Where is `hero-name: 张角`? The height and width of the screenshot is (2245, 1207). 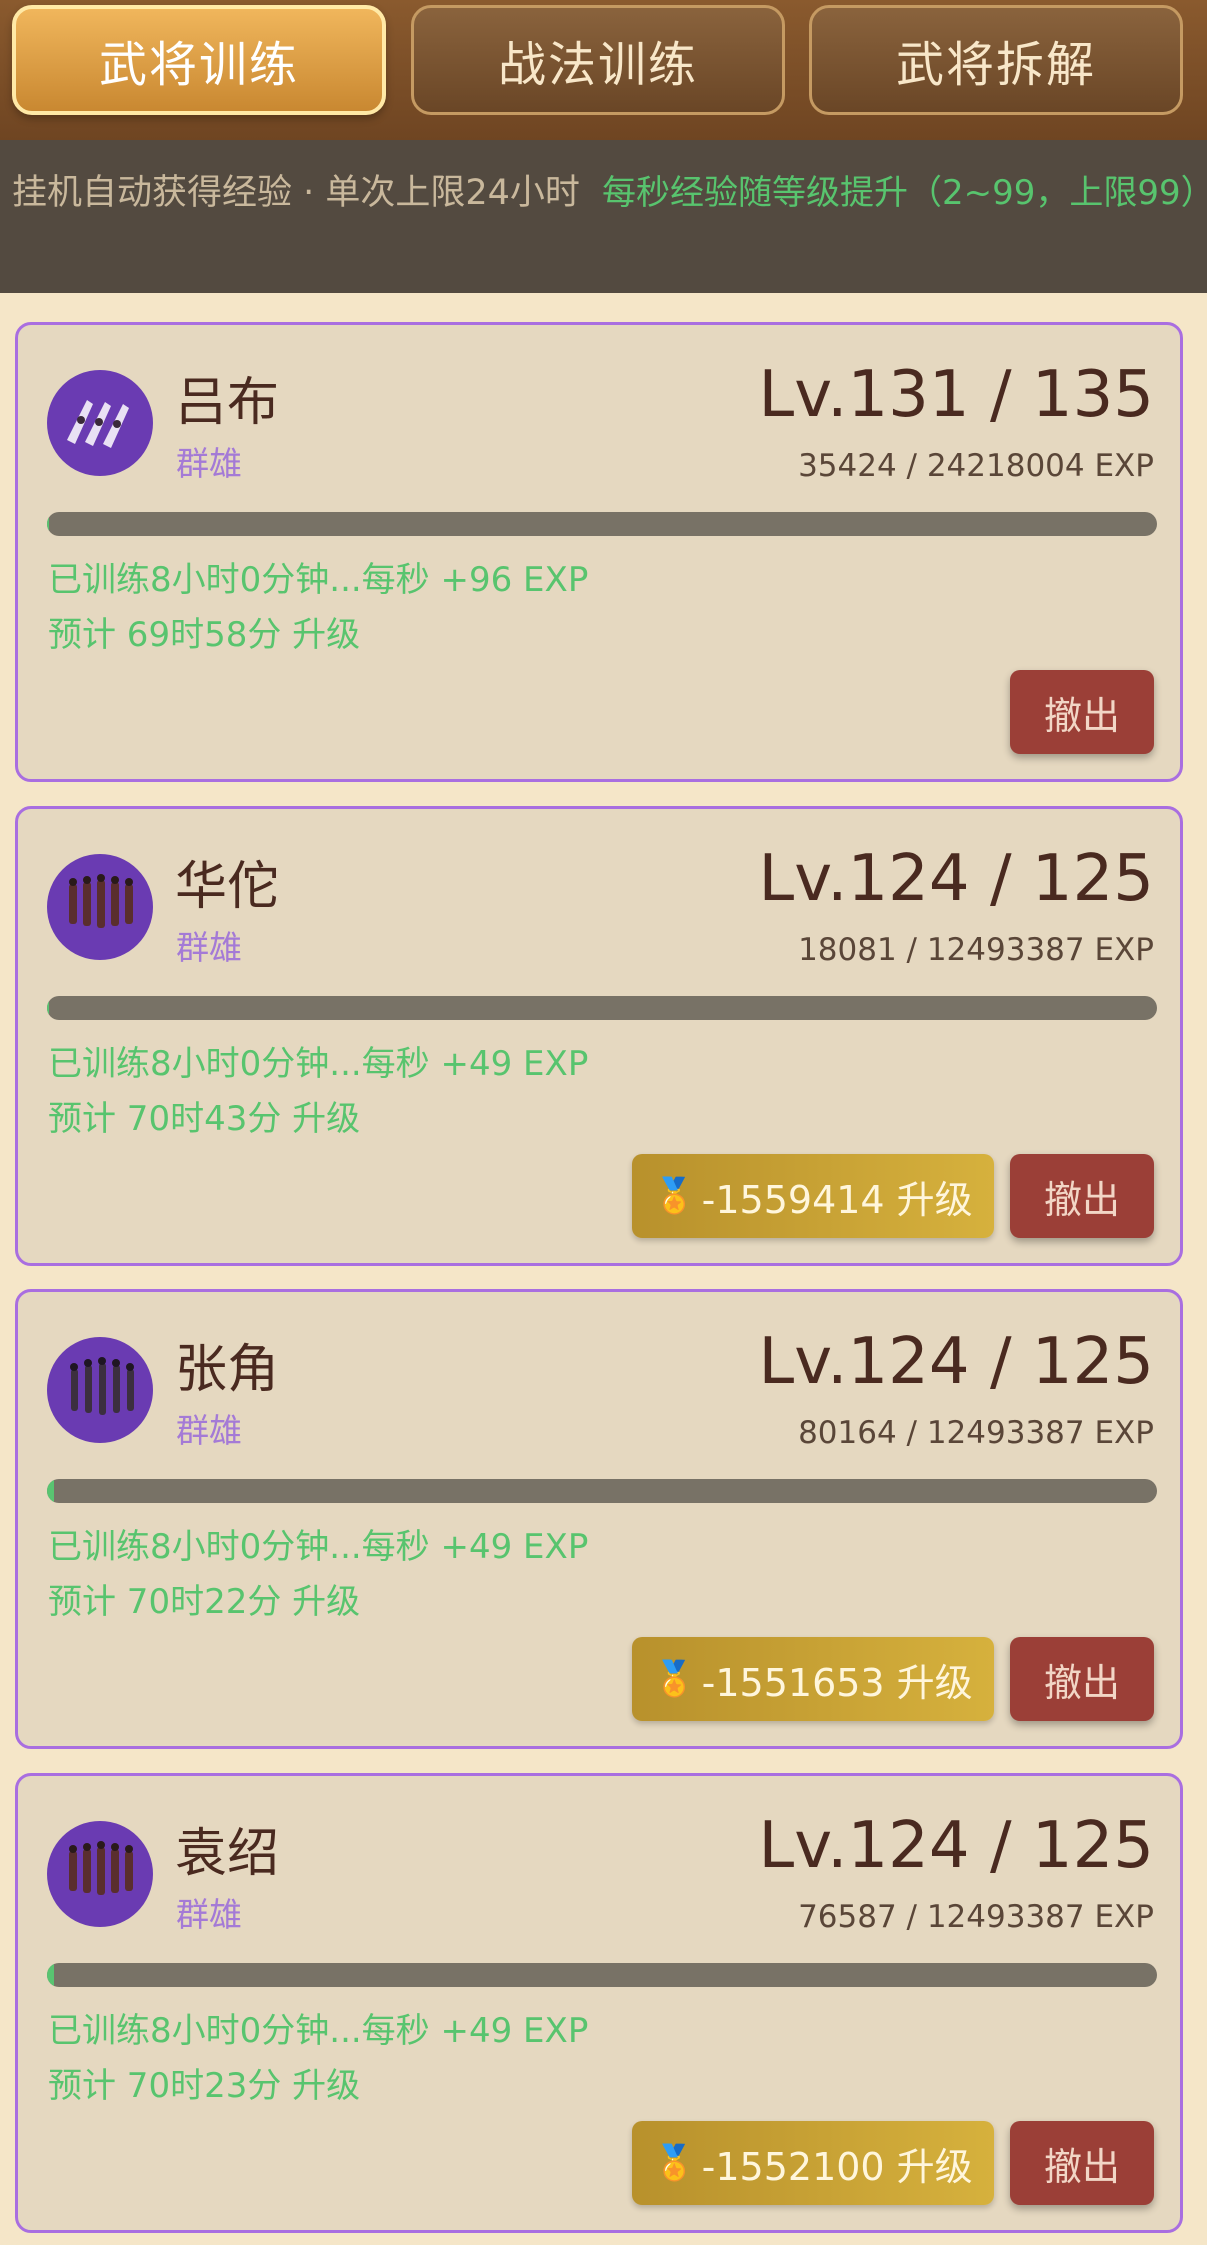 hero-name: 张角 is located at coordinates (227, 1370).